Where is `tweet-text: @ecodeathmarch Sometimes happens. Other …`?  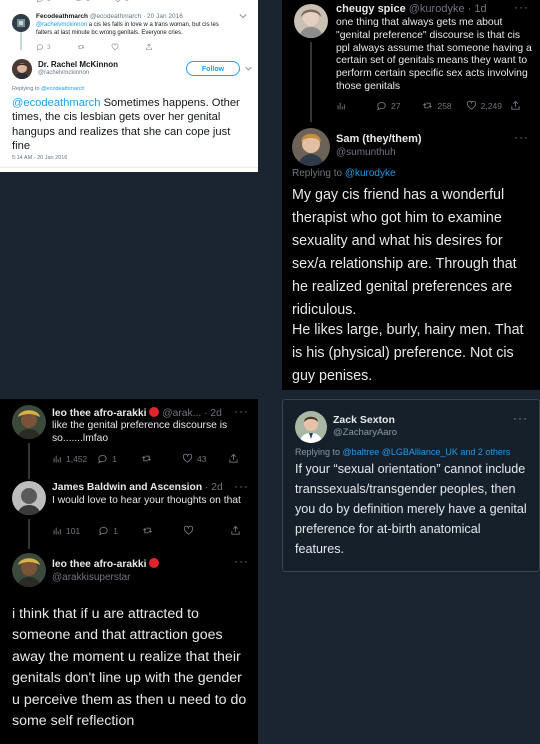
tweet-text: @ecodeathmarch Sometimes happens. Other … is located at coordinates (126, 125).